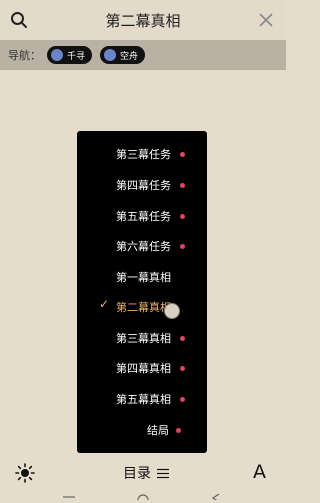  I want to click on menu-item: 第六幕任务, so click(142, 246).